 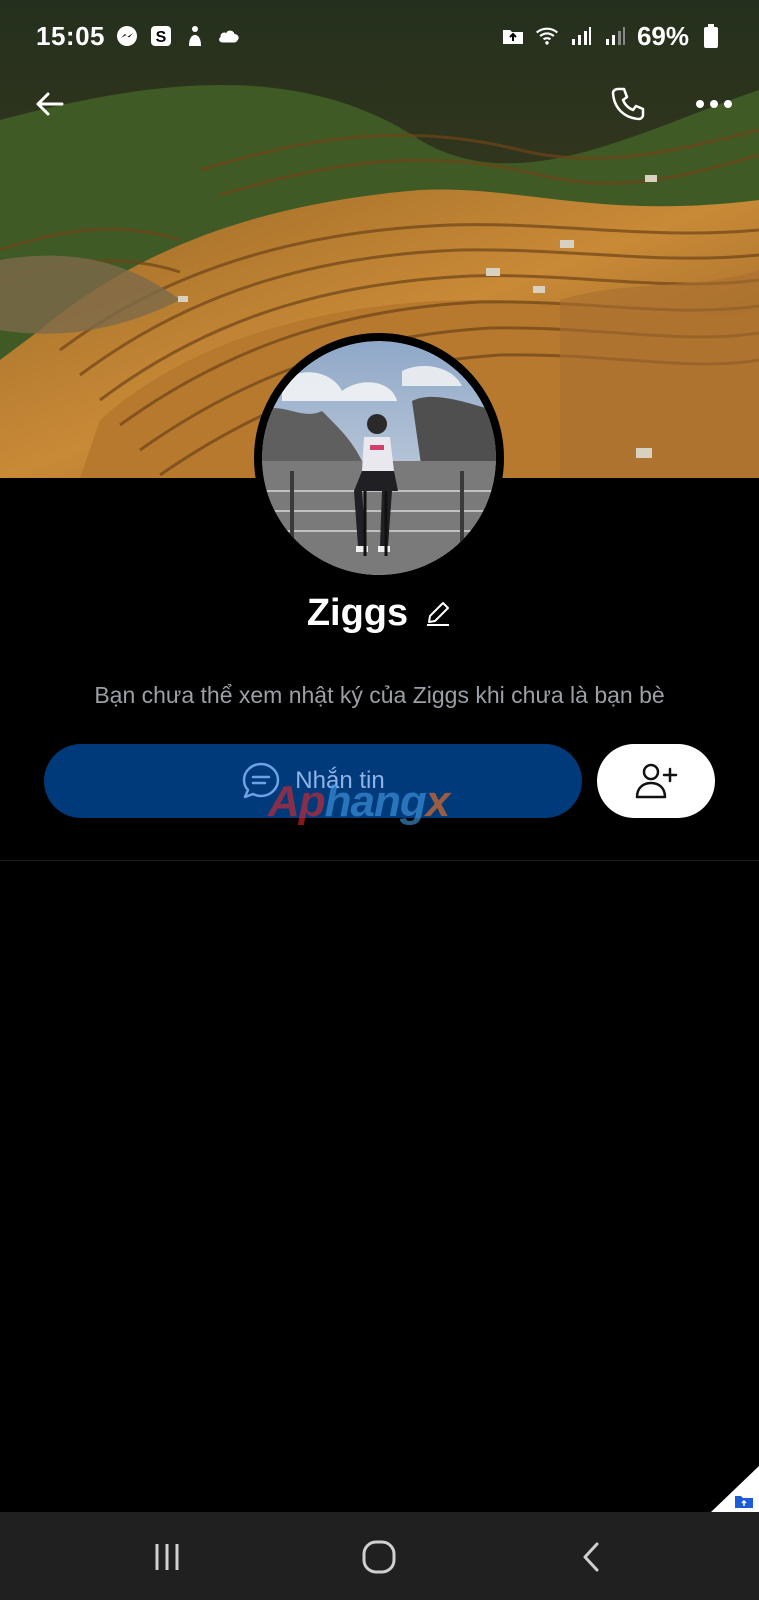 I want to click on status-time: 15:05, so click(x=70, y=35).